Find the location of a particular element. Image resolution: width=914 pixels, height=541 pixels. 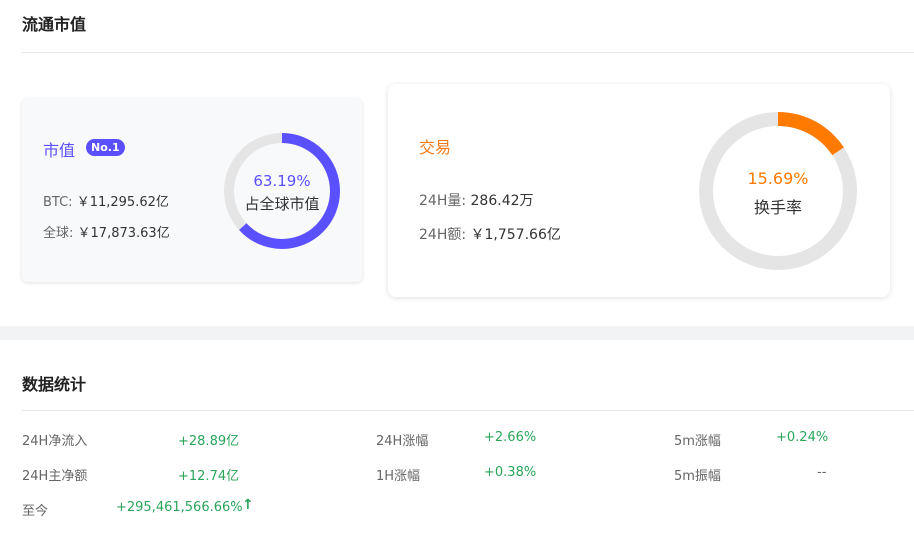

stat-value-since-inception: +295,461,566.66% is located at coordinates (179, 507).